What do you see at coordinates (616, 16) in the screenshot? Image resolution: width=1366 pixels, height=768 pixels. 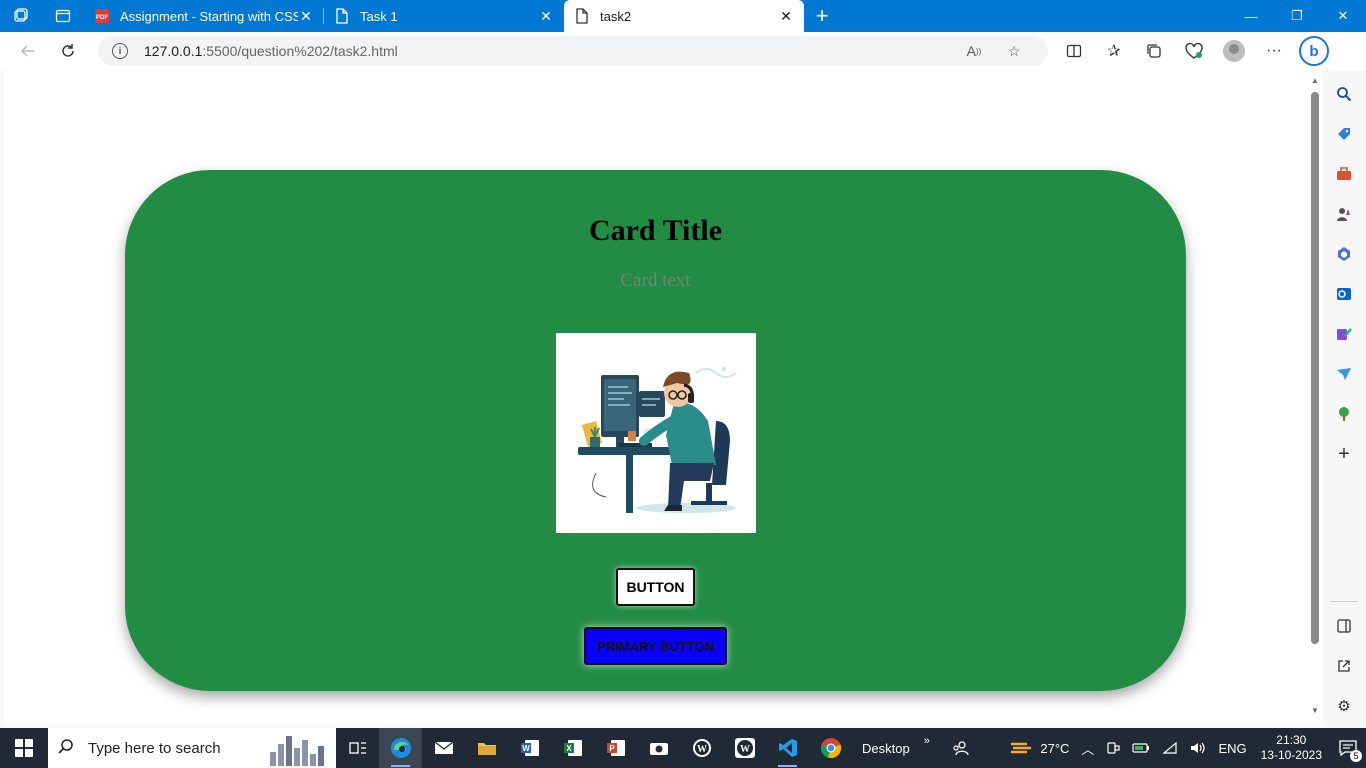 I see `tab-label: task2` at bounding box center [616, 16].